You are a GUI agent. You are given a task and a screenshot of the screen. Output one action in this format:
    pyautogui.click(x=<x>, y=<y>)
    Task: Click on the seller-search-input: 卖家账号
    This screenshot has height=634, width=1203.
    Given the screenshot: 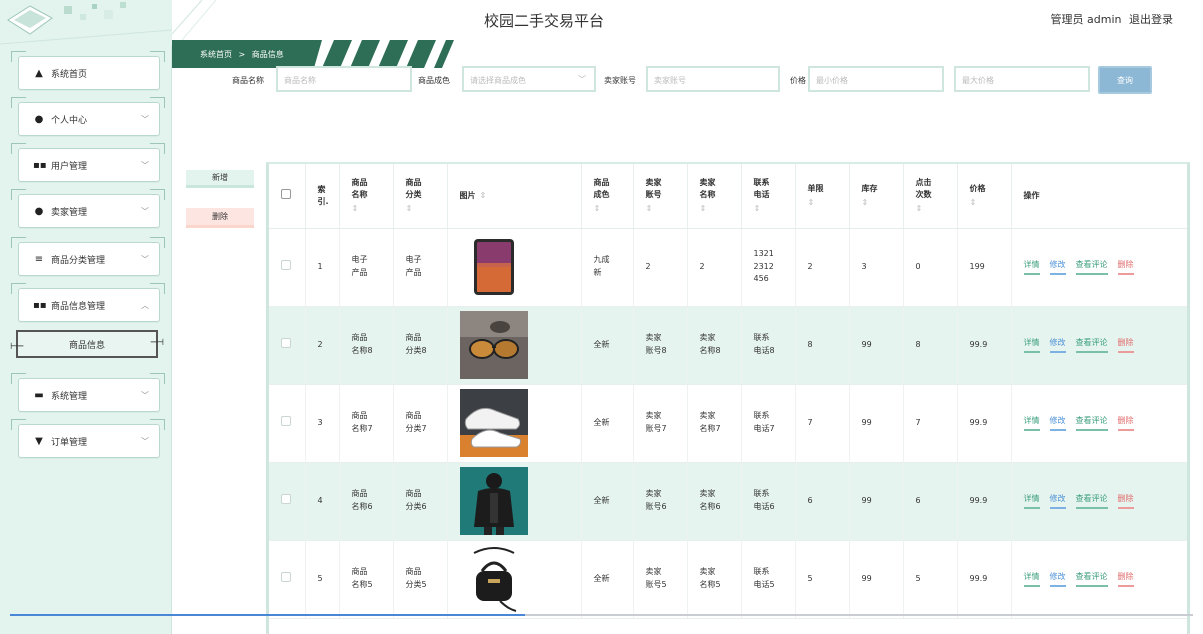 What is the action you would take?
    pyautogui.click(x=713, y=79)
    